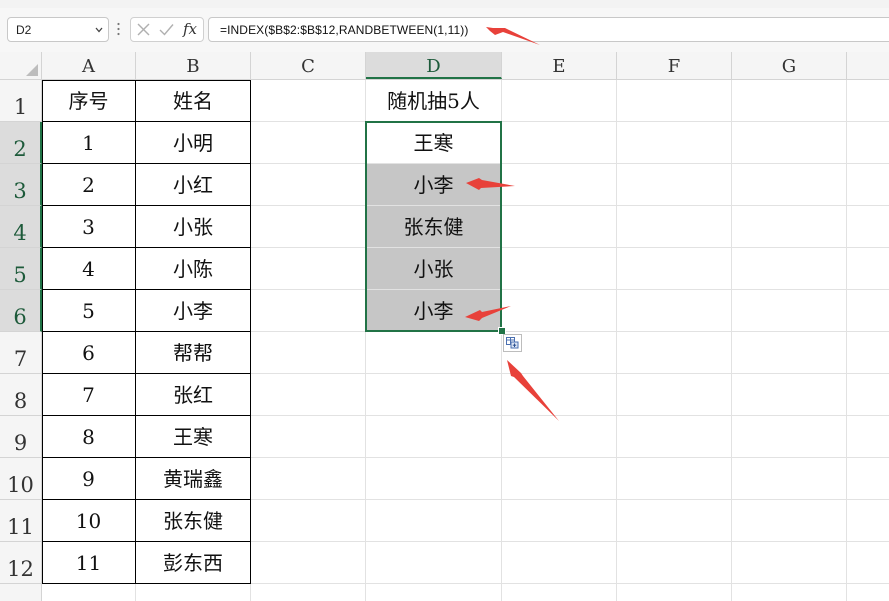 The height and width of the screenshot is (601, 889). What do you see at coordinates (89, 563) in the screenshot?
I see `cell-a12: 11` at bounding box center [89, 563].